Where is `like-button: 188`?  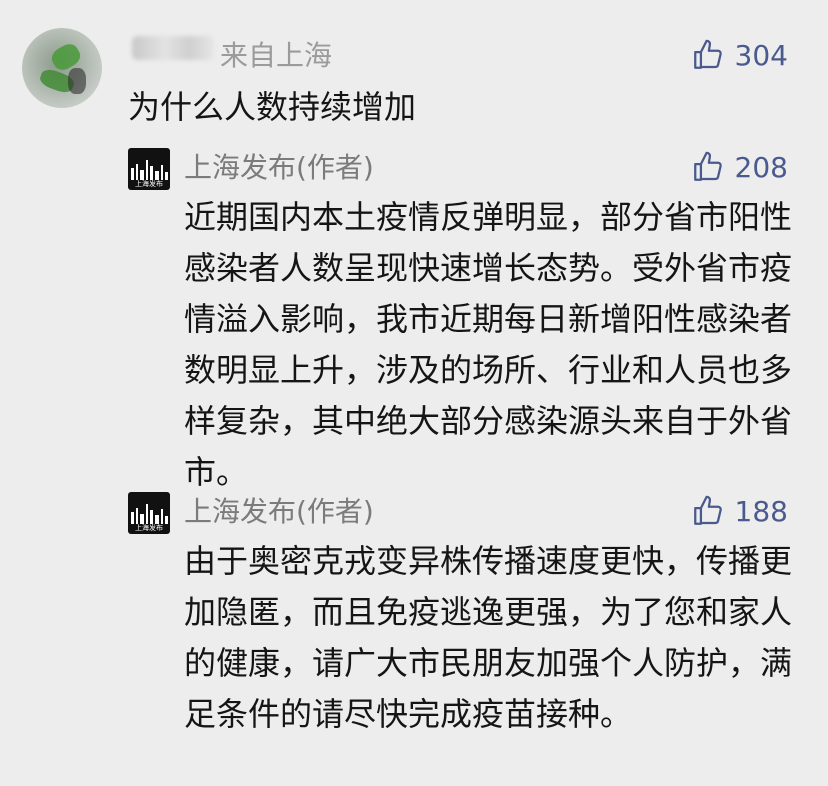
like-button: 188 is located at coordinates (739, 511).